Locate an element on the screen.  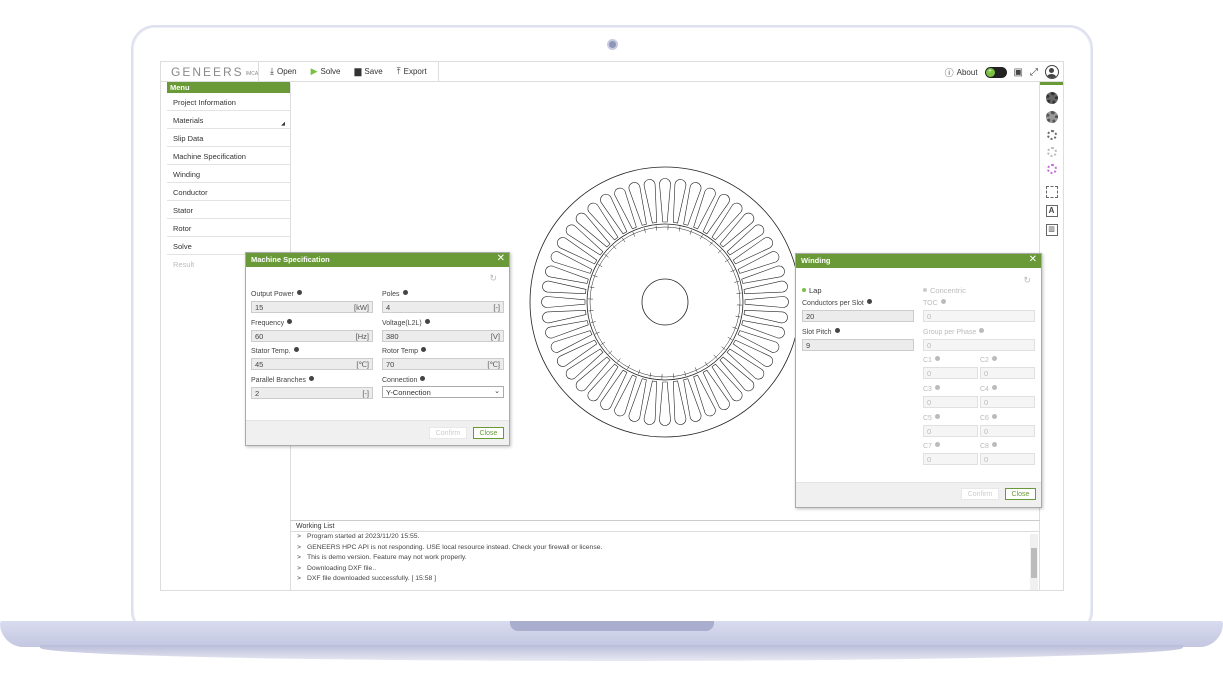
lap-radio: Lap is located at coordinates (812, 290).